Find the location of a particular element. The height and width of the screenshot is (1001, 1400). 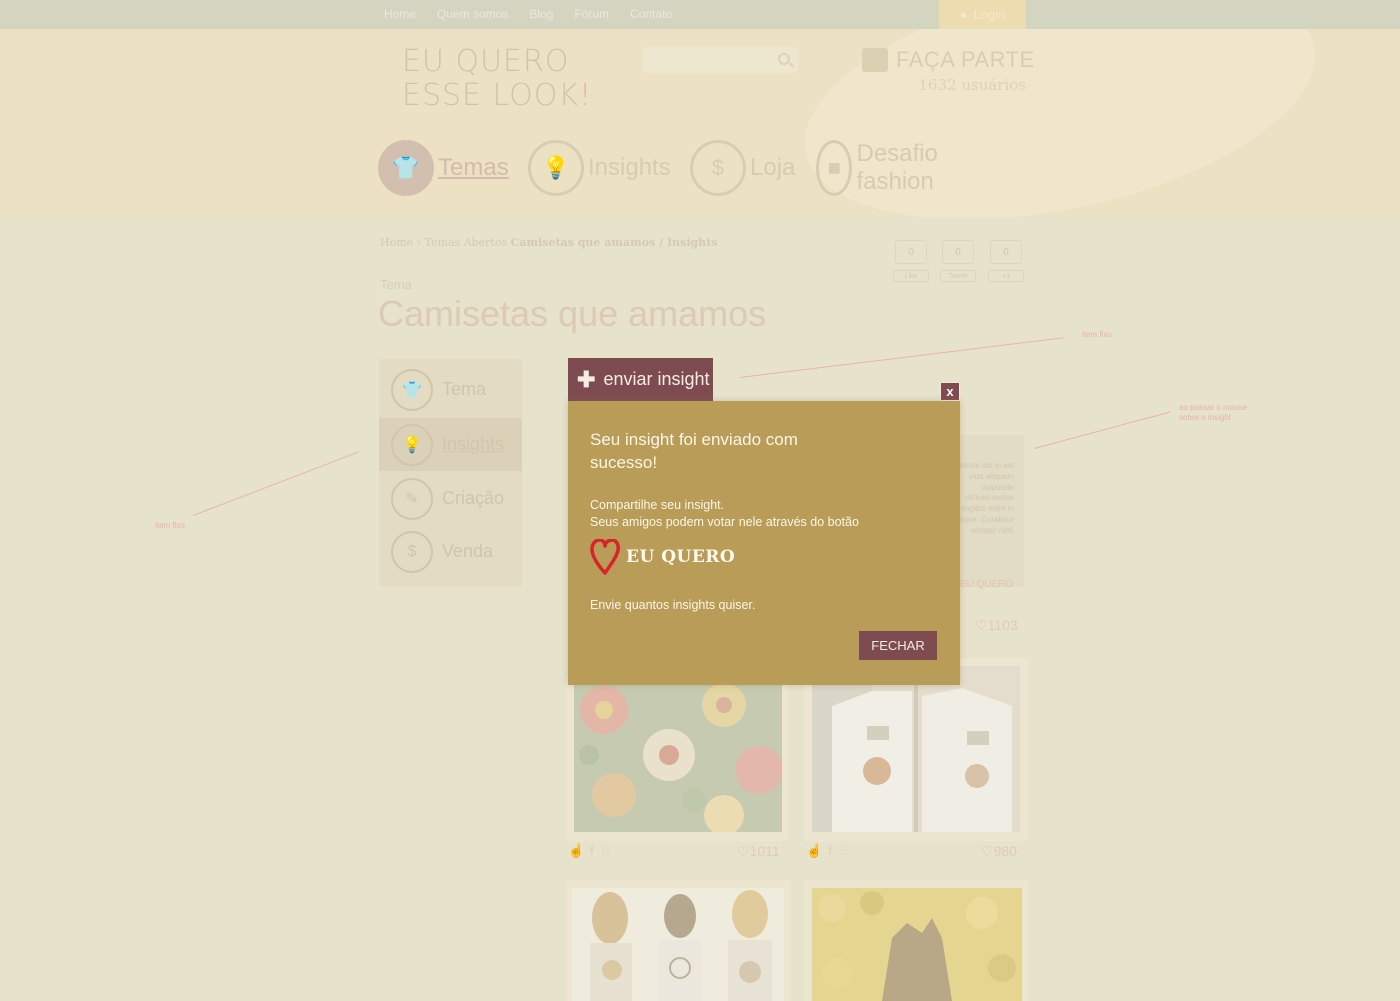

main-nav-temas: 👕 Temas is located at coordinates (443, 168).